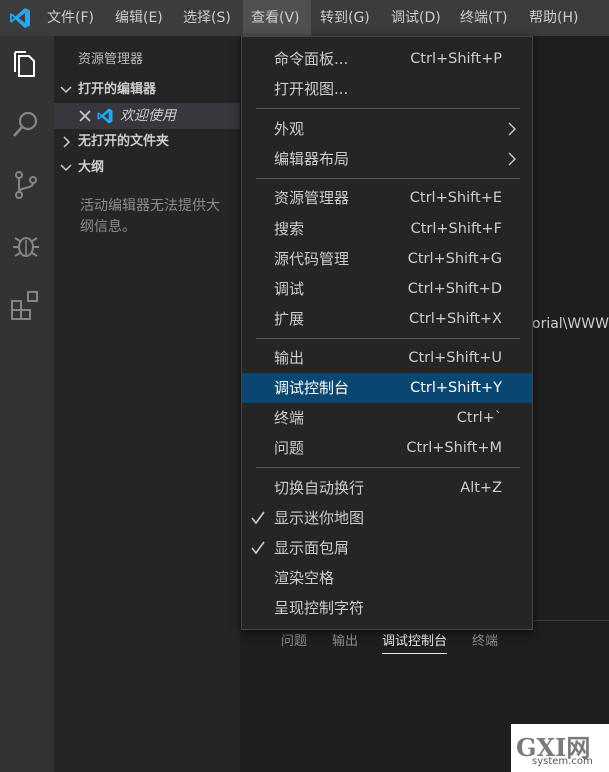 The image size is (609, 772). I want to click on menu-item-shortcut: Ctrl+Shift+P, so click(456, 59).